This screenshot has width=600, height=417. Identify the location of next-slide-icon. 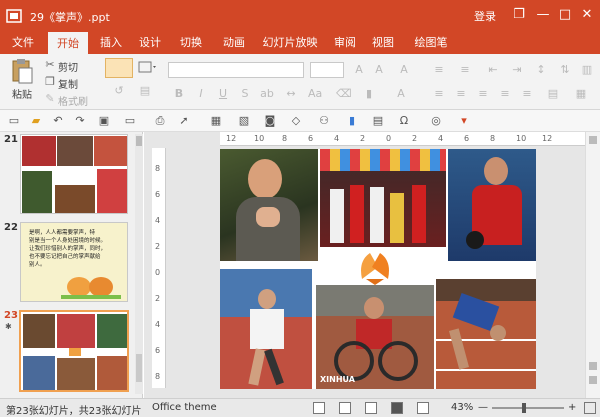
(593, 380).